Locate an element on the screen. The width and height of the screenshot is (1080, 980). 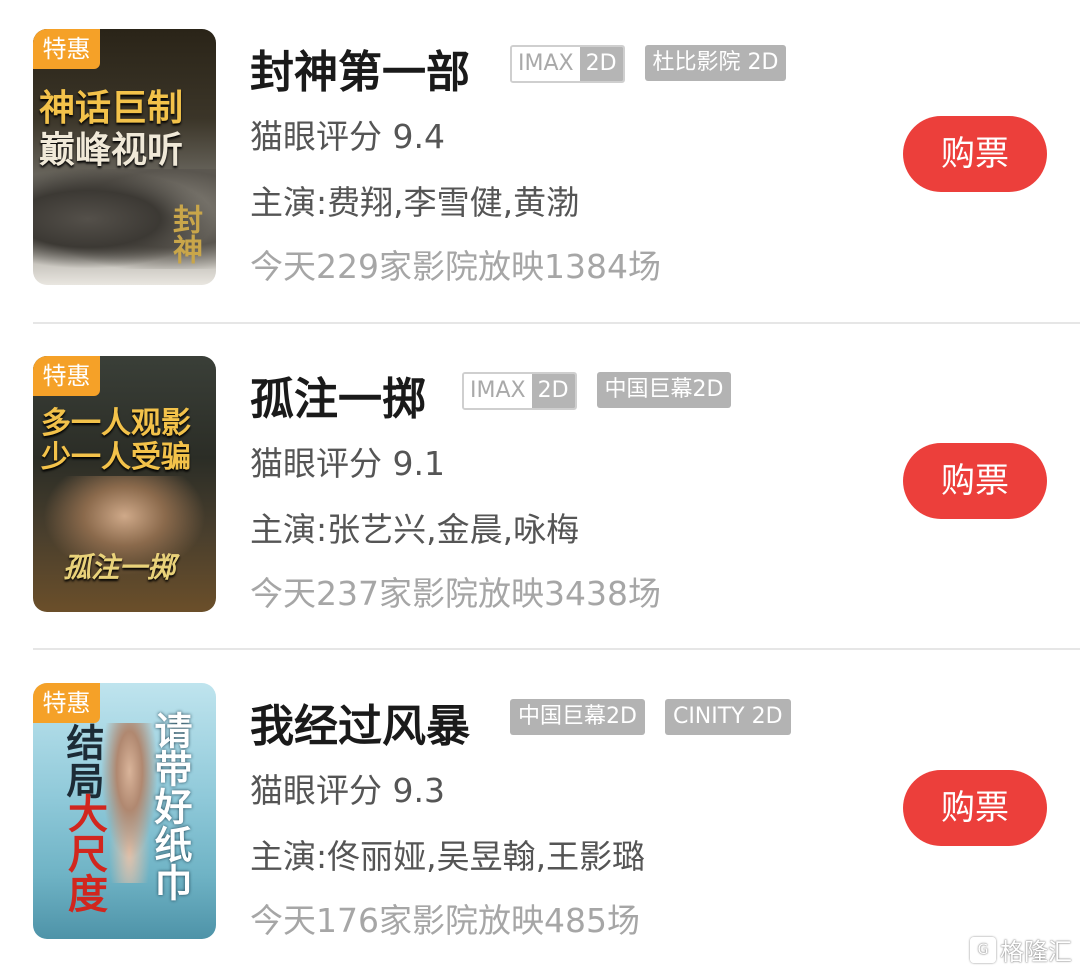
movie-title: 封神第一部 is located at coordinates (360, 68).